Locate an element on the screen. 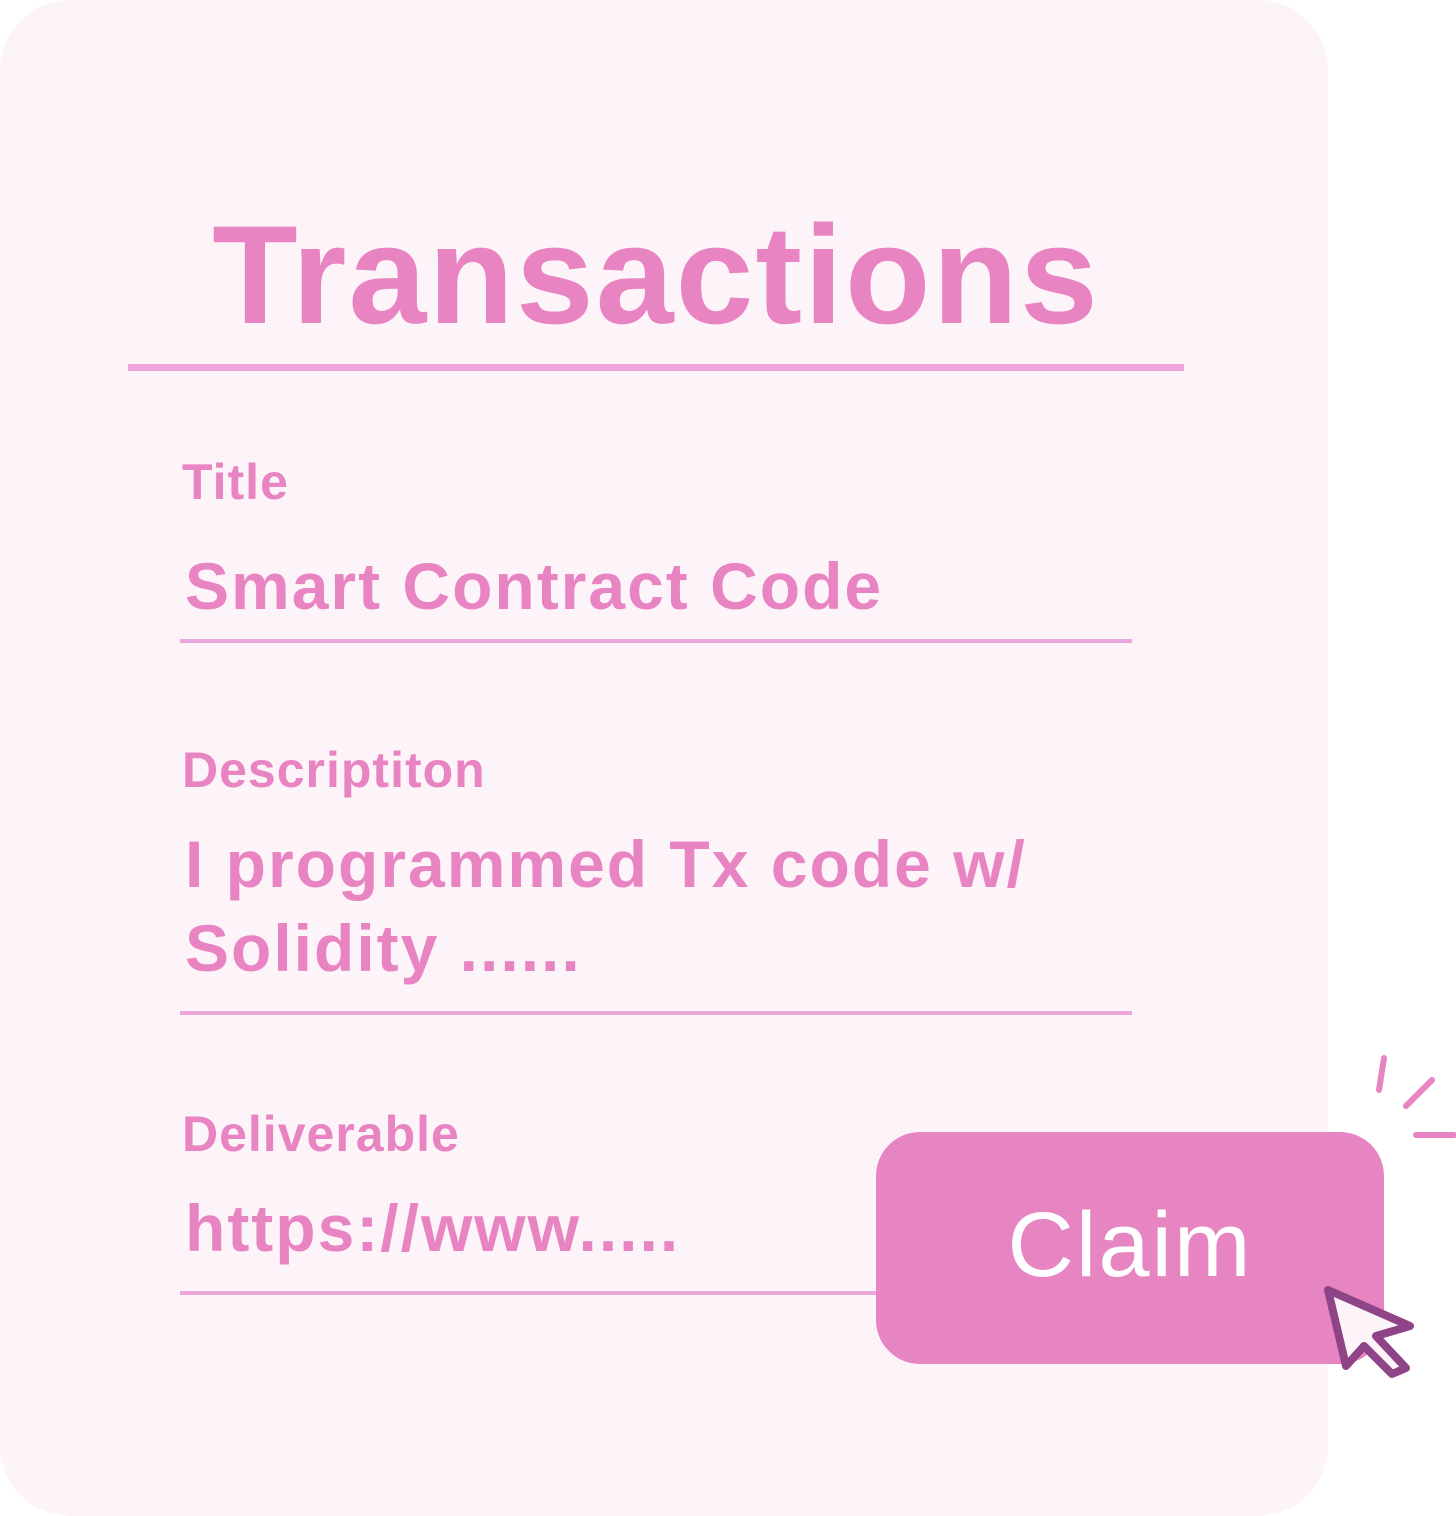 The width and height of the screenshot is (1456, 1516). cursor-arrow-icon is located at coordinates (1369, 1332).